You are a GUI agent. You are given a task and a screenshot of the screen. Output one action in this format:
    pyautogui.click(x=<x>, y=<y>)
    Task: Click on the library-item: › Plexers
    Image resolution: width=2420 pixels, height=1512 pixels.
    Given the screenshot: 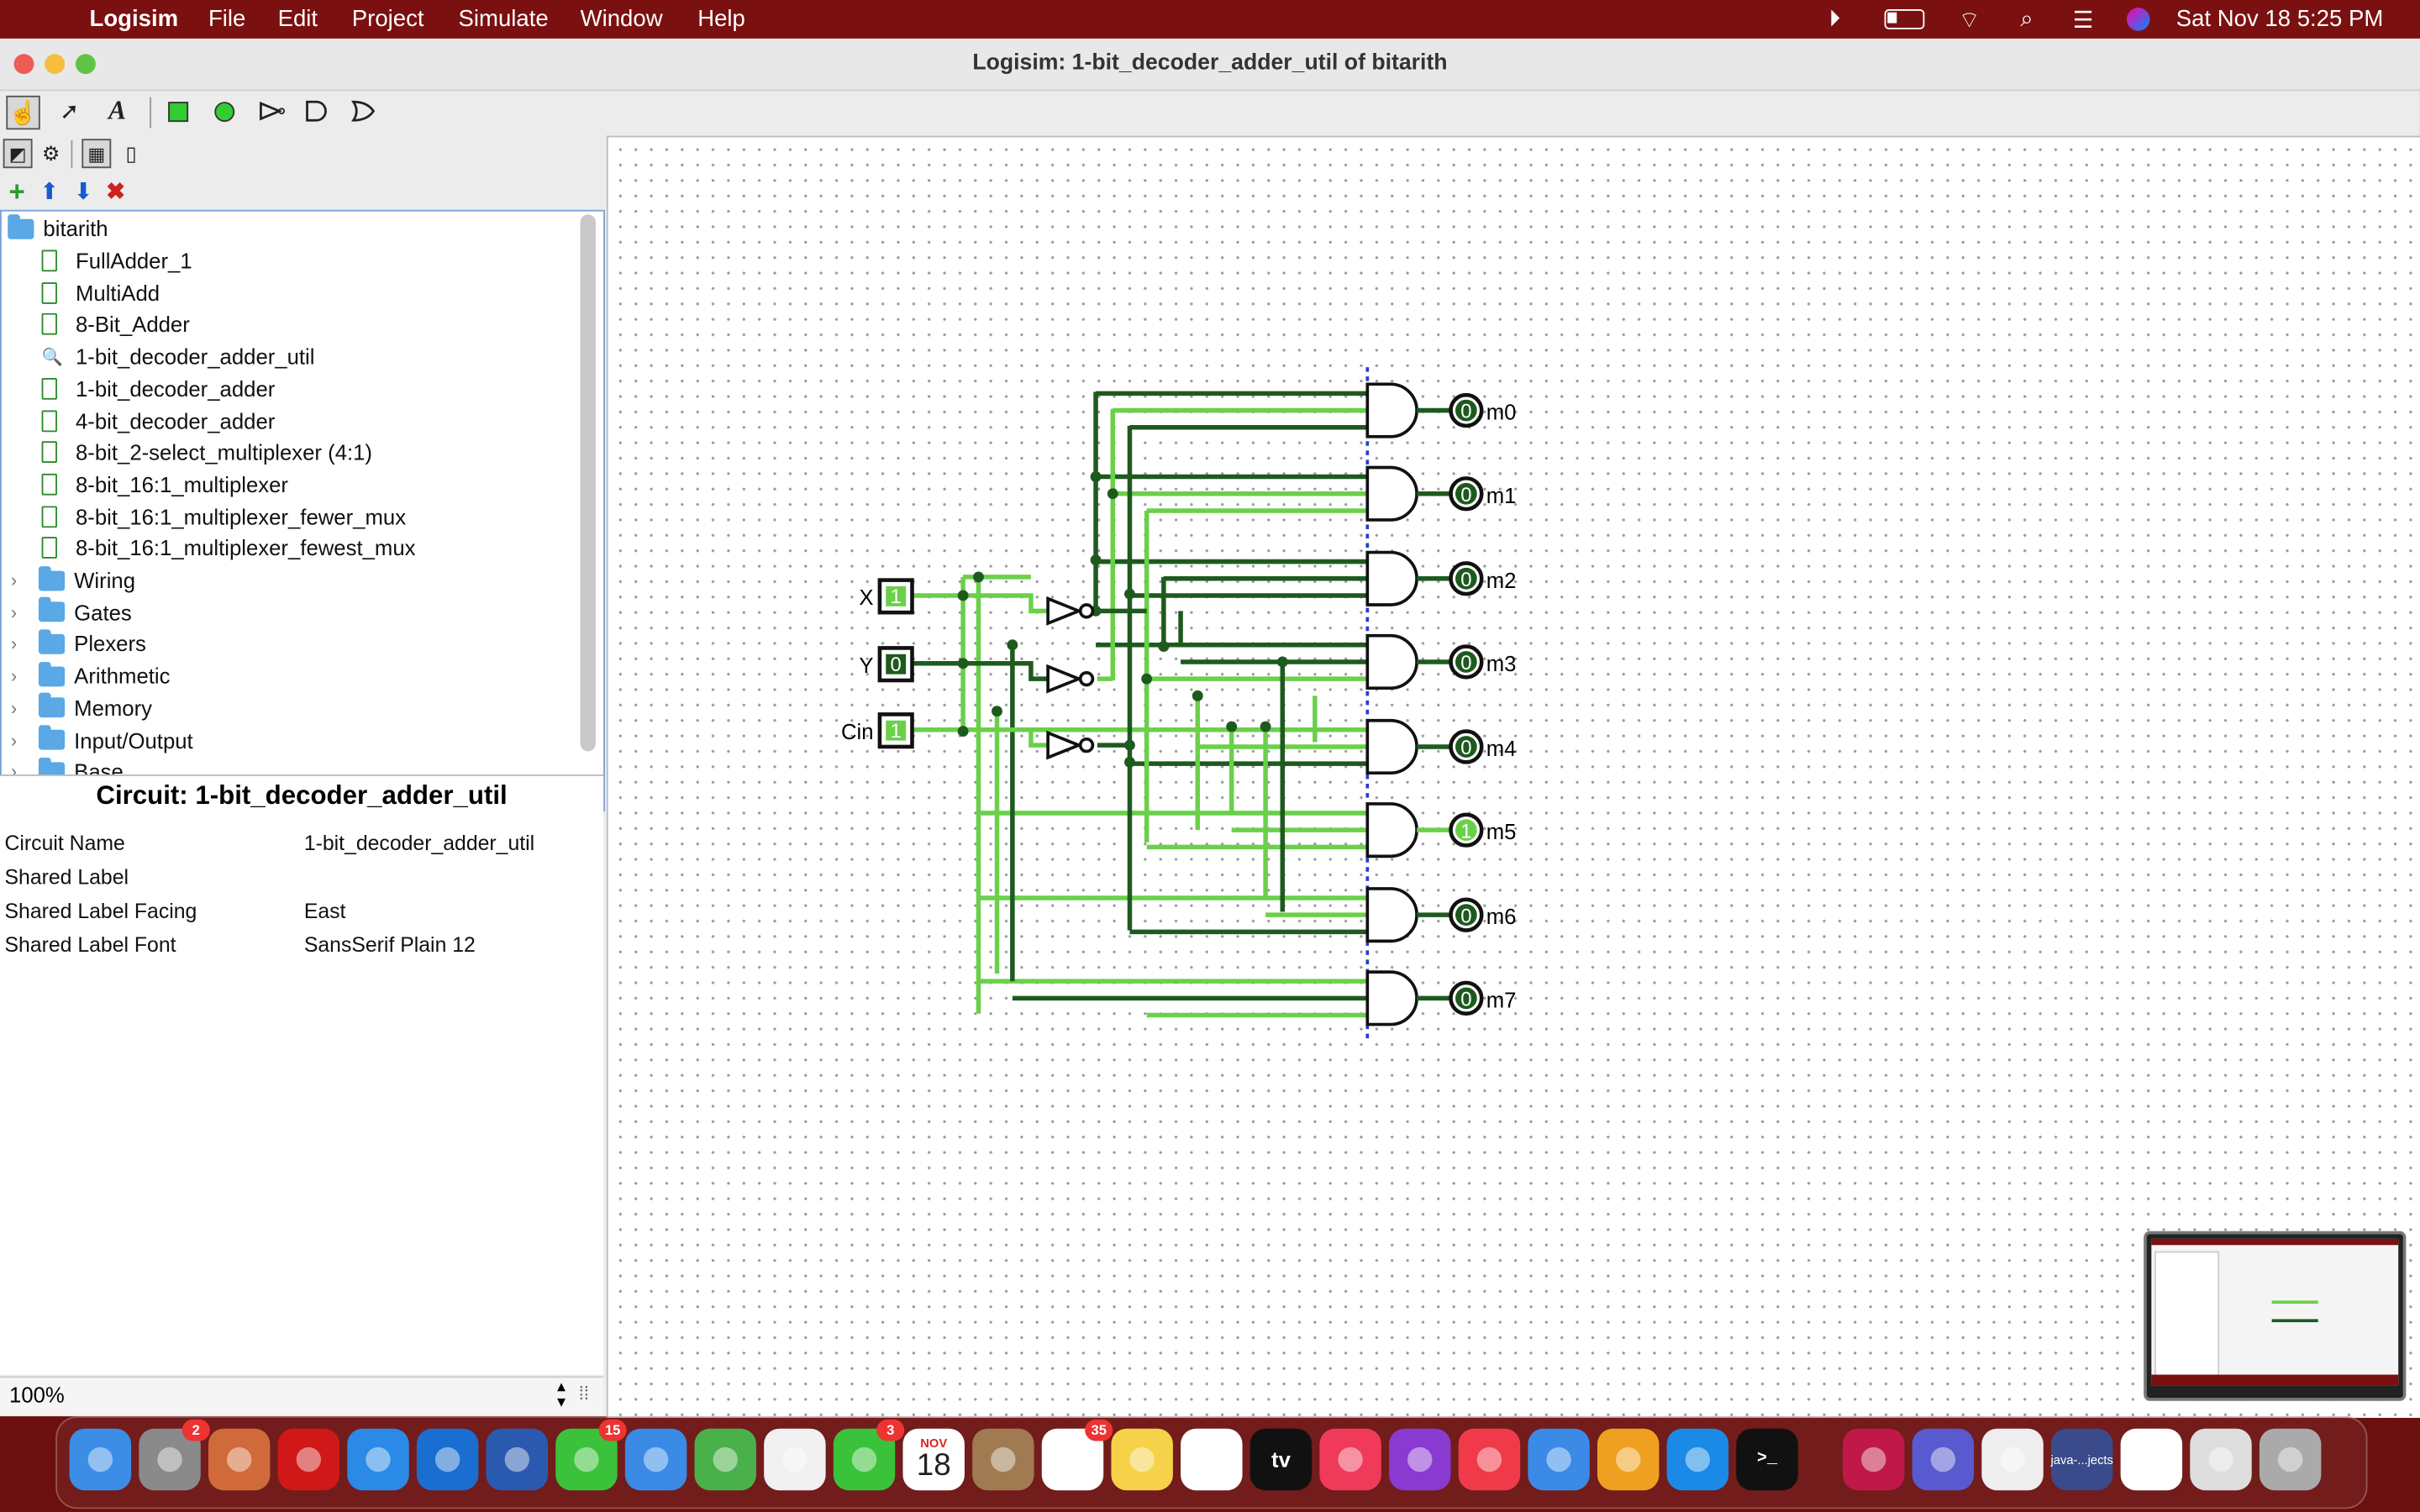 What is the action you would take?
    pyautogui.click(x=78, y=643)
    